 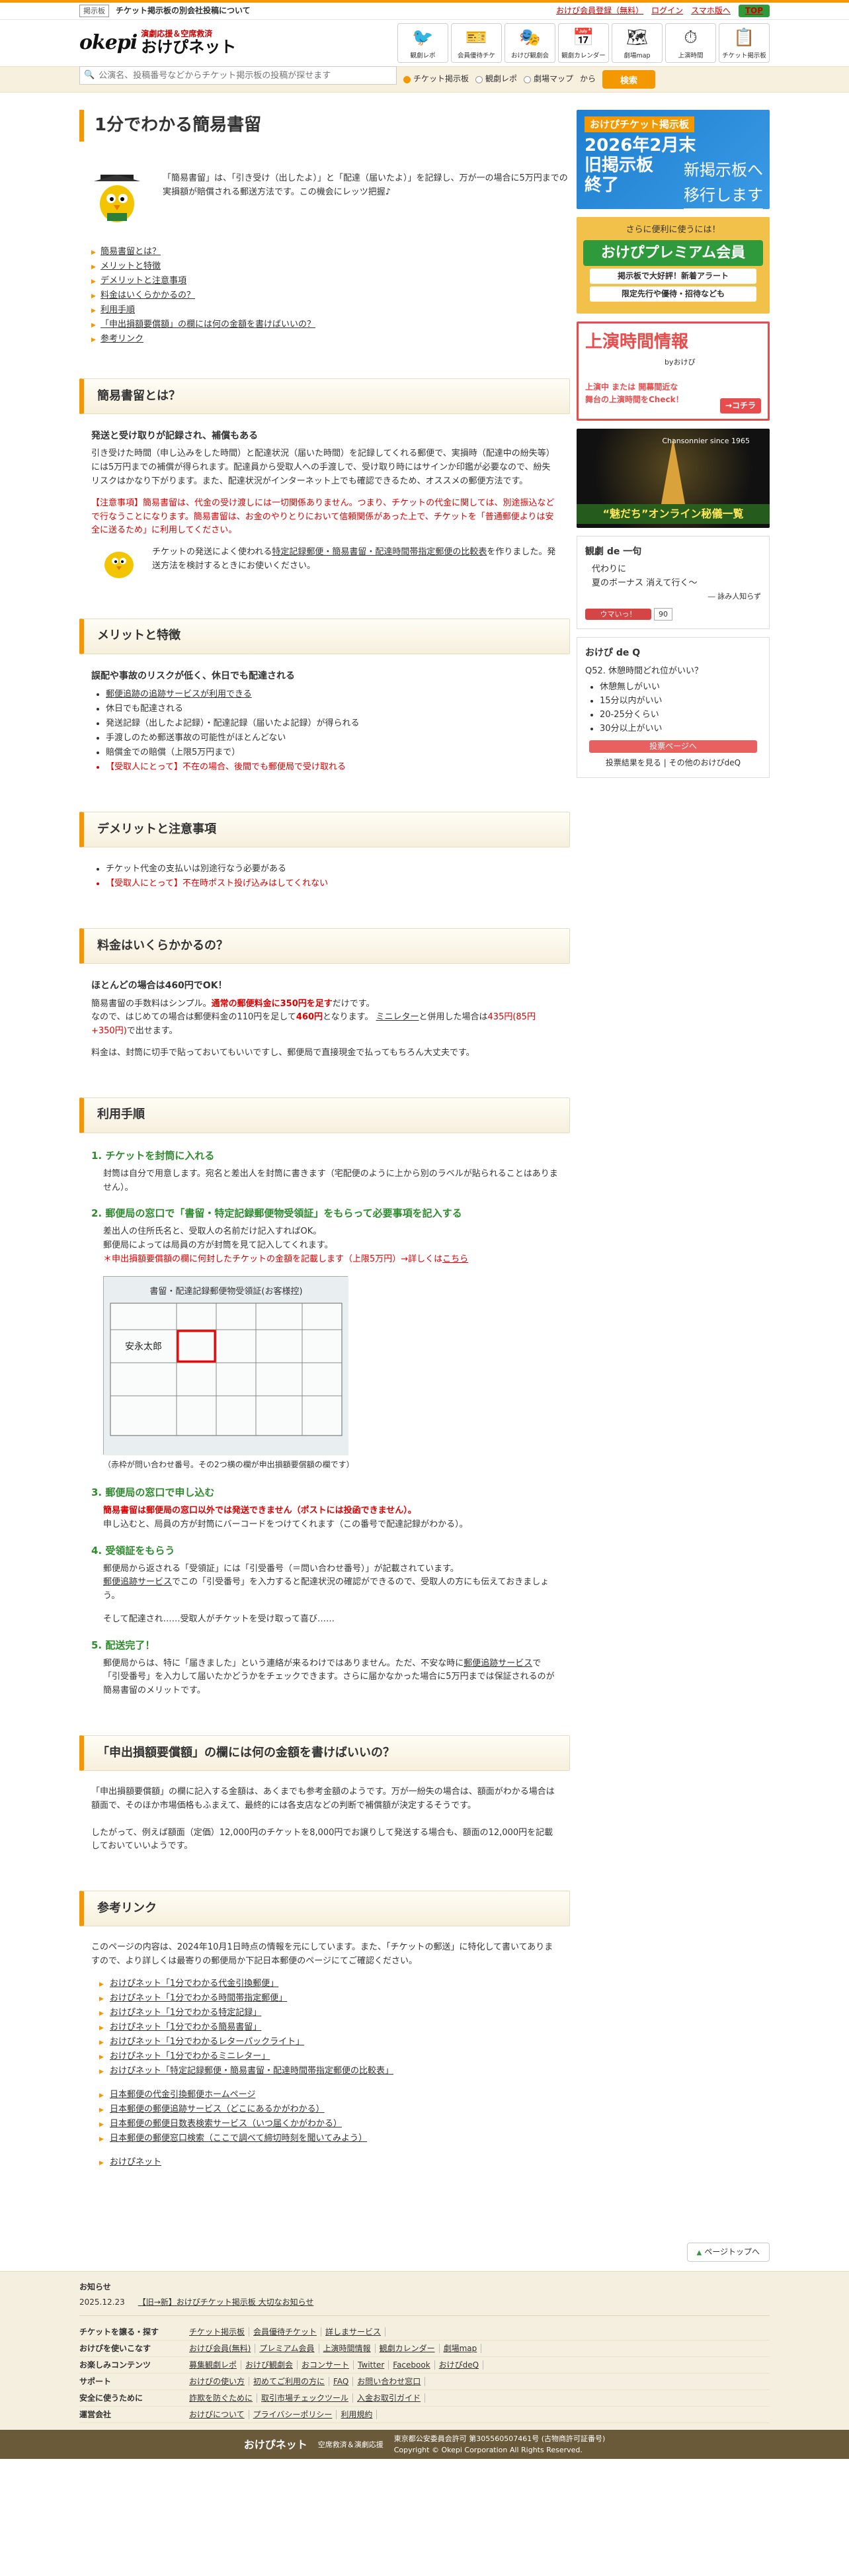 I want to click on poll-results-link: 投票結果を見る, so click(x=634, y=762).